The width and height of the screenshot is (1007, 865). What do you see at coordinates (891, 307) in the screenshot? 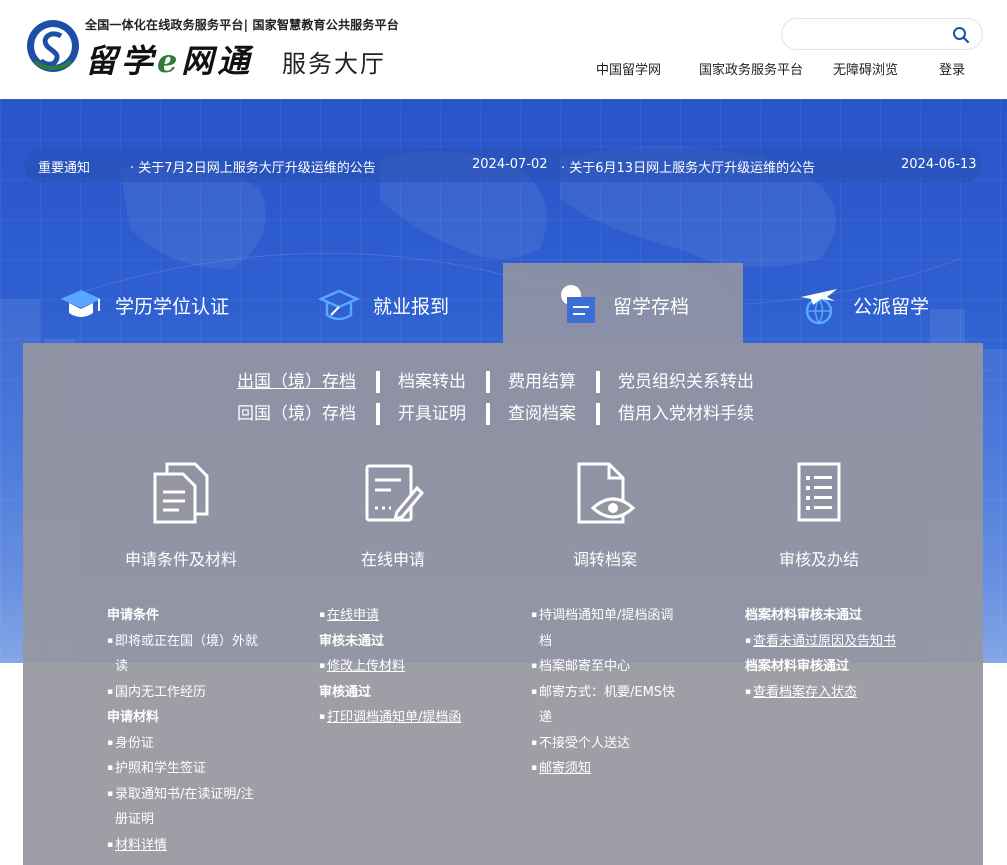
I see `tab-label: 公派留学` at bounding box center [891, 307].